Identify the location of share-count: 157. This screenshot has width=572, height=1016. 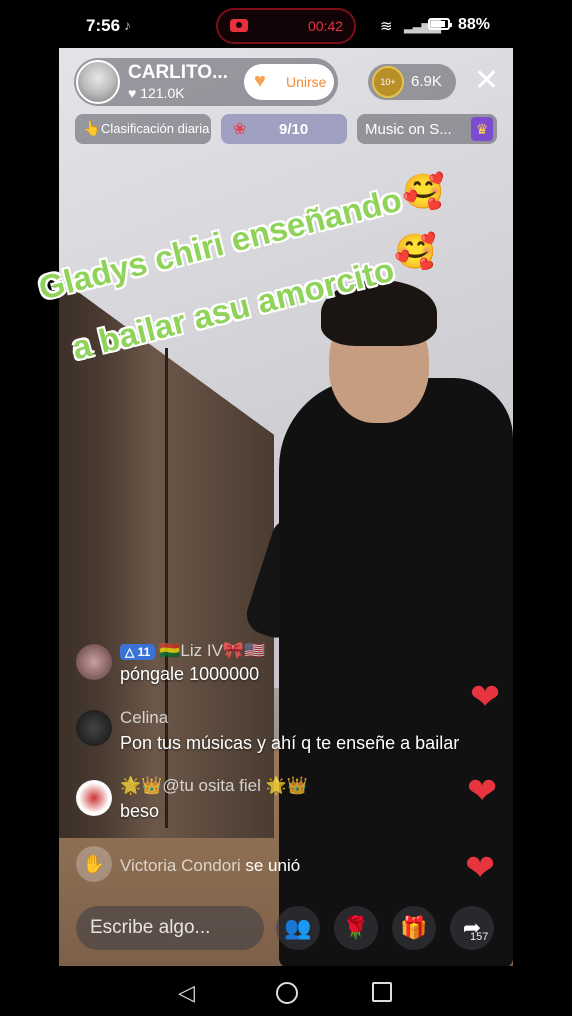
(479, 937).